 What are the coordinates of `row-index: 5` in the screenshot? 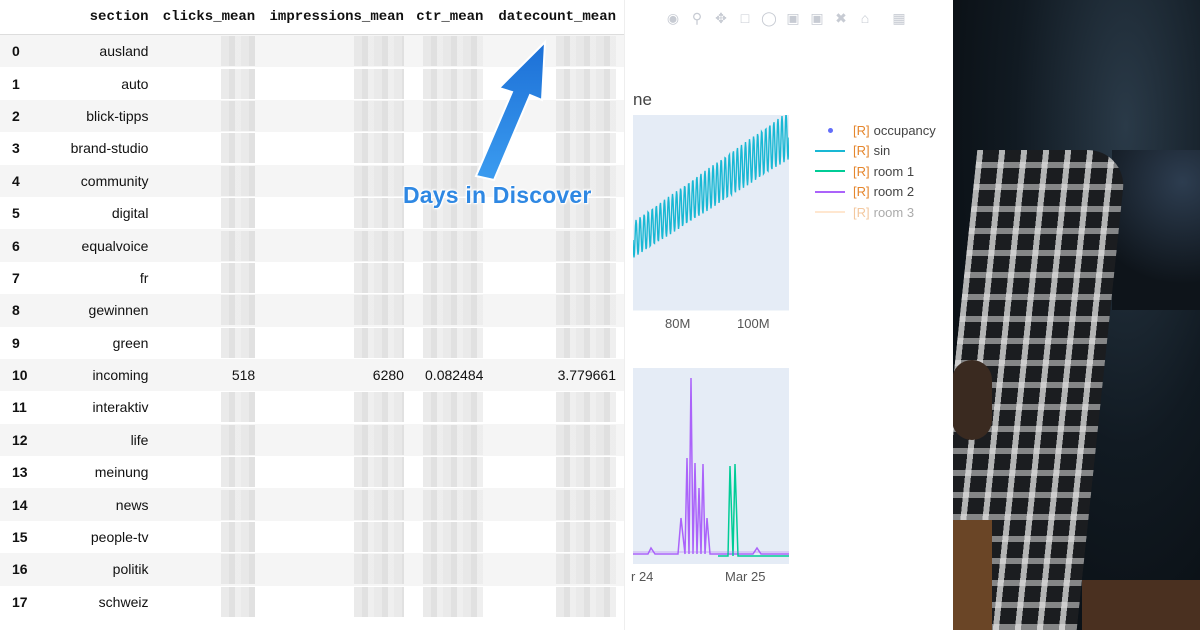 It's located at (16, 213).